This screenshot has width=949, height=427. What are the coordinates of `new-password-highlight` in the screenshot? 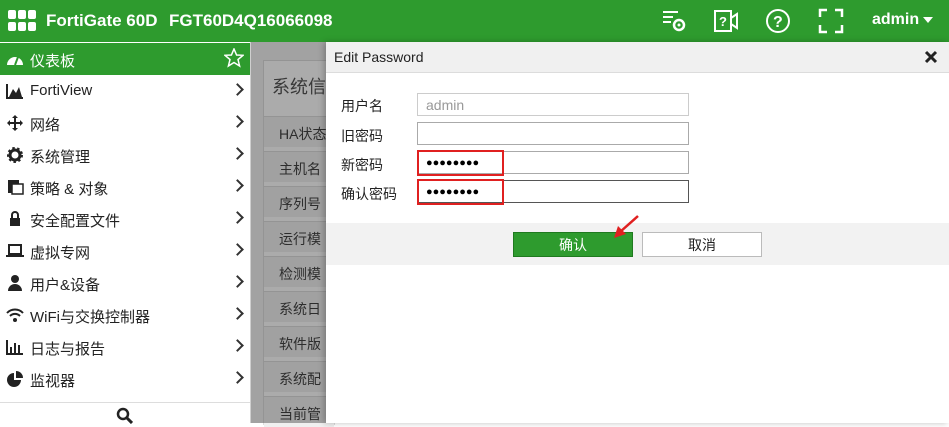 It's located at (460, 163).